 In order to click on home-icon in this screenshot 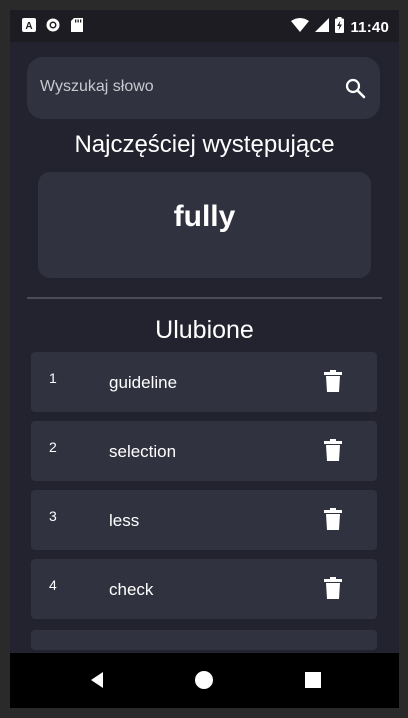, I will do `click(204, 680)`.